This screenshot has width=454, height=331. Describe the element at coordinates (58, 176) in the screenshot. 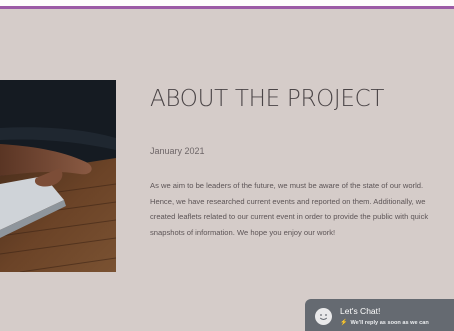

I see `project-photo` at that location.